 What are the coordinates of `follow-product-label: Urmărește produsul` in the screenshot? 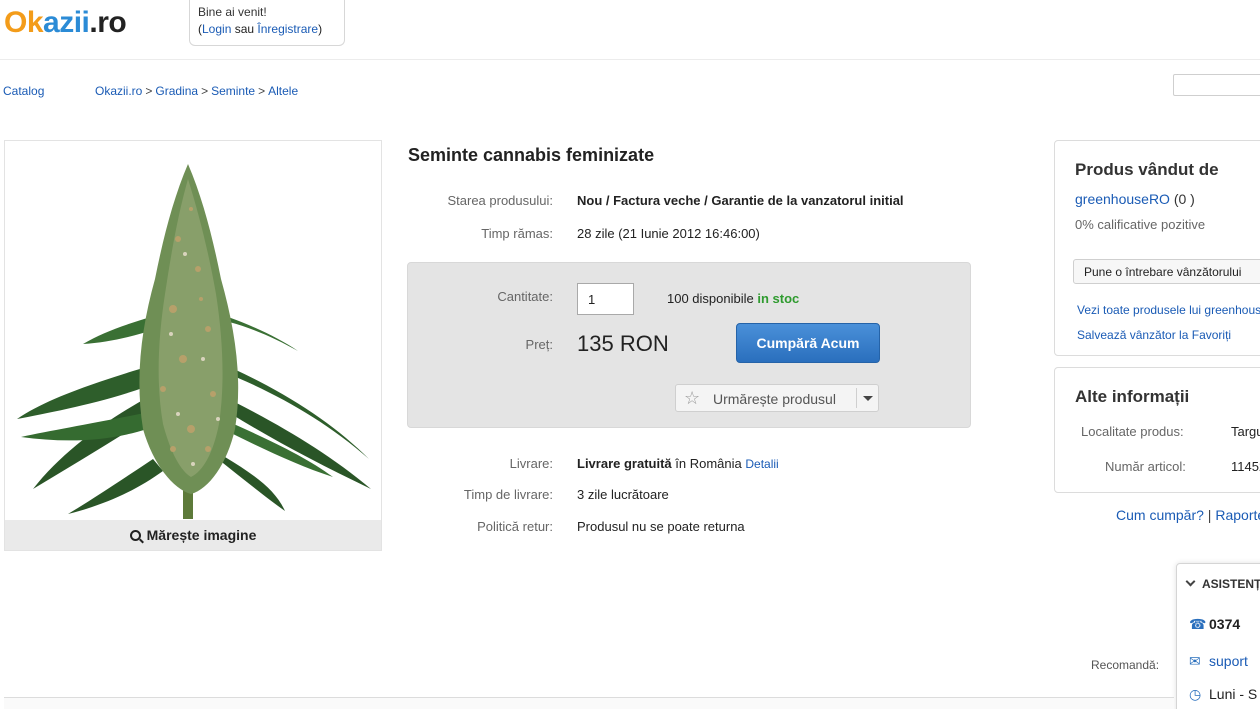 It's located at (774, 399).